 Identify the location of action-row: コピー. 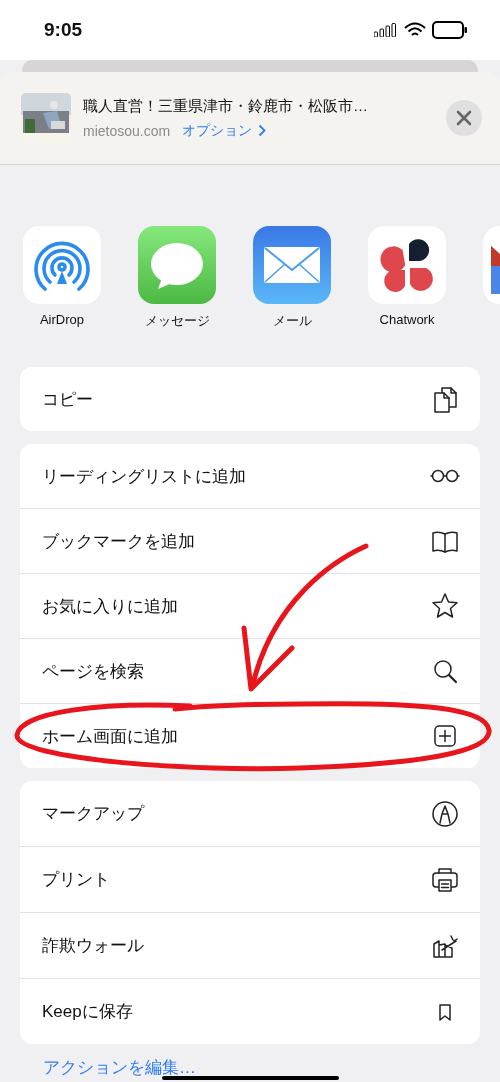
(250, 399).